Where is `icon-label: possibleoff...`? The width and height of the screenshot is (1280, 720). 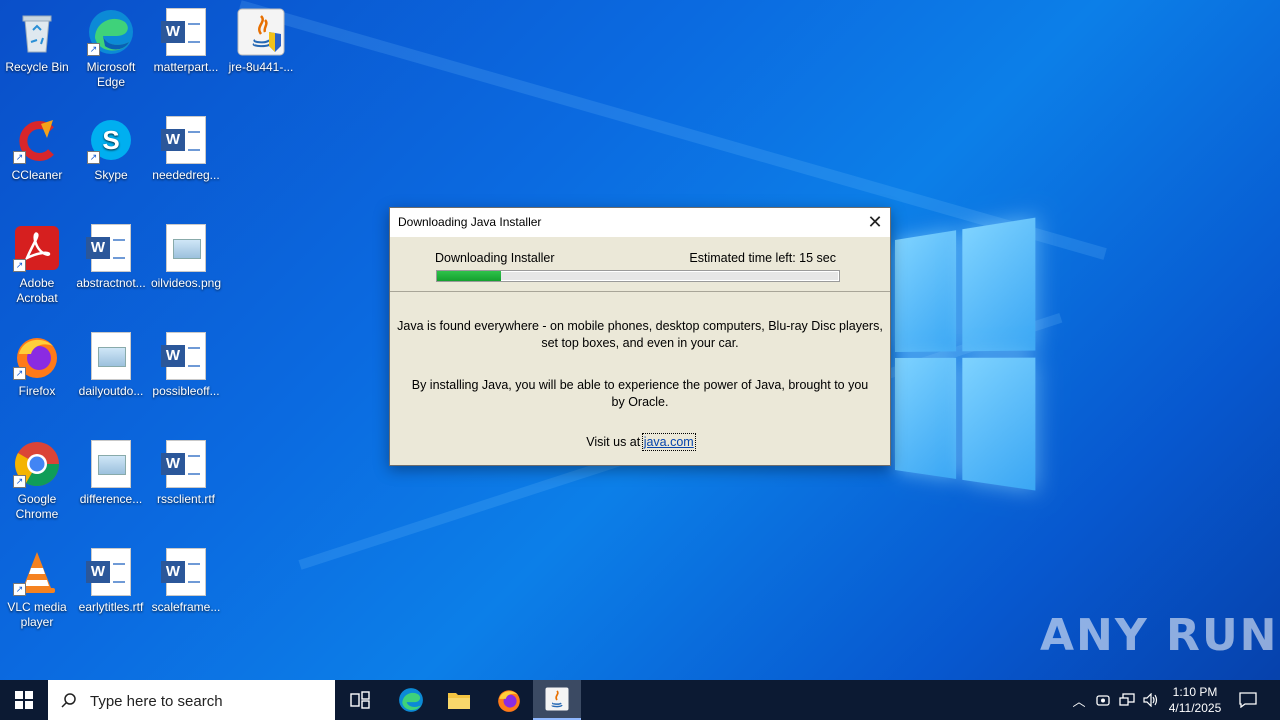 icon-label: possibleoff... is located at coordinates (186, 391).